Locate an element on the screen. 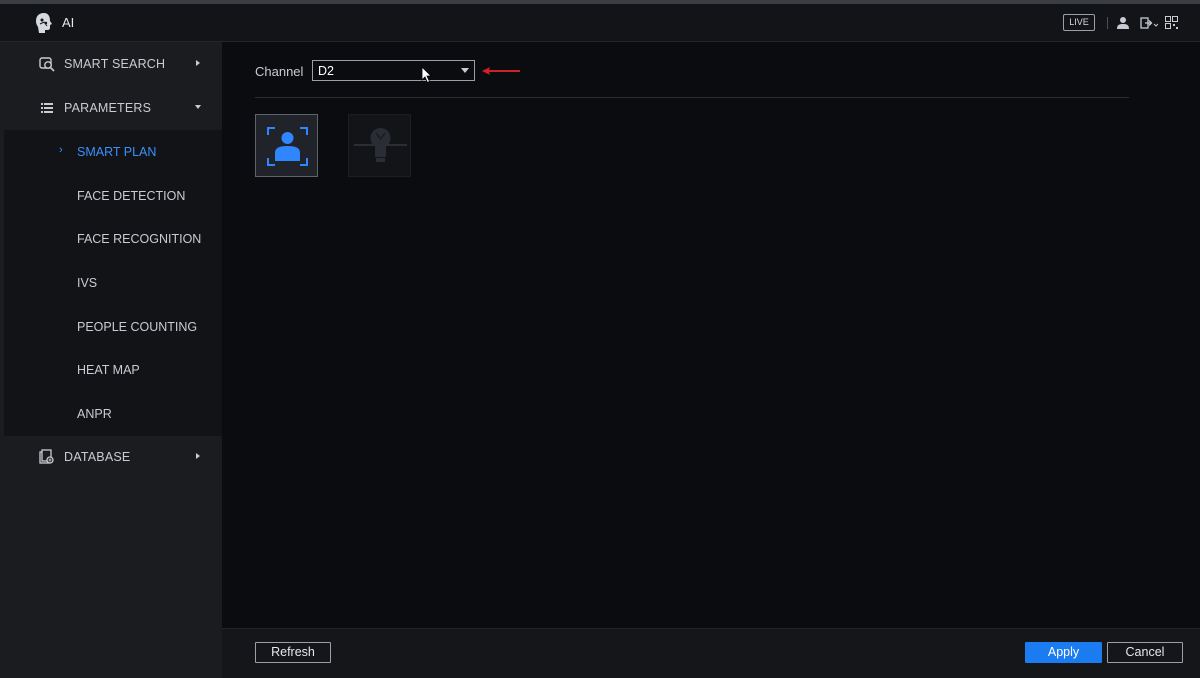  submenu-item-people-counting: PEOPLE COUNTING is located at coordinates (113, 326).